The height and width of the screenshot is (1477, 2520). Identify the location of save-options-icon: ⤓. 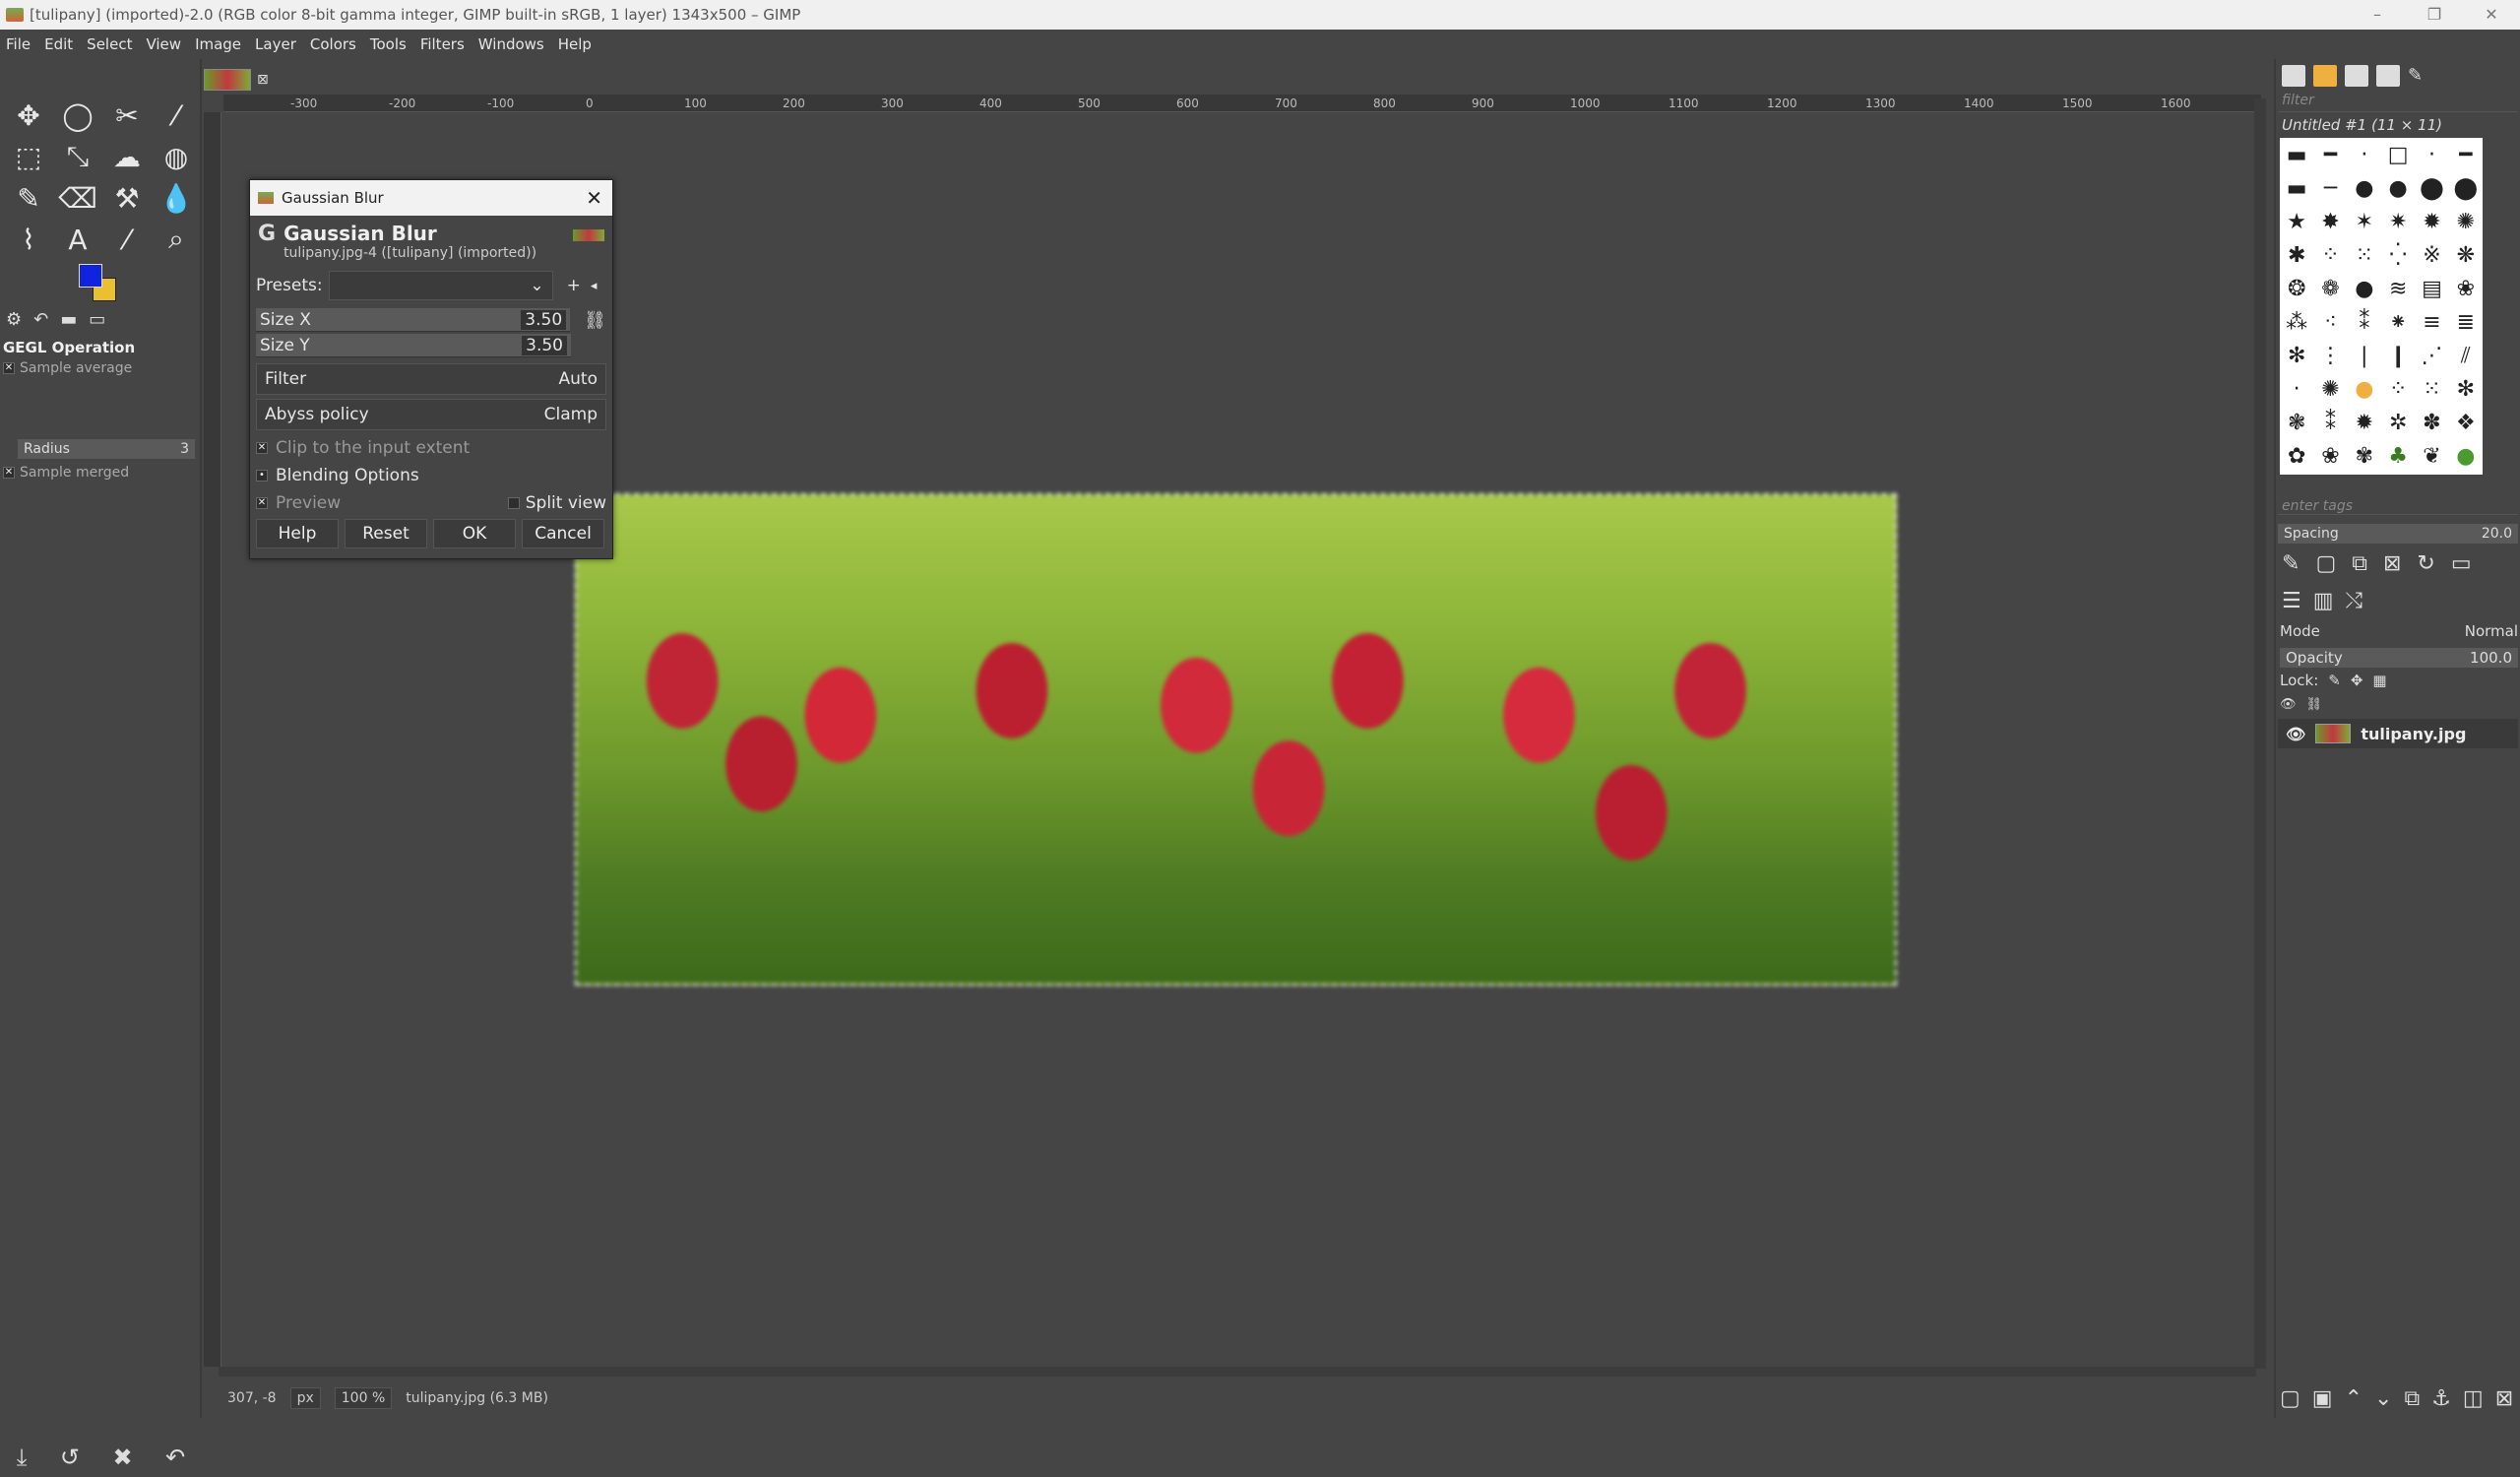
(22, 1458).